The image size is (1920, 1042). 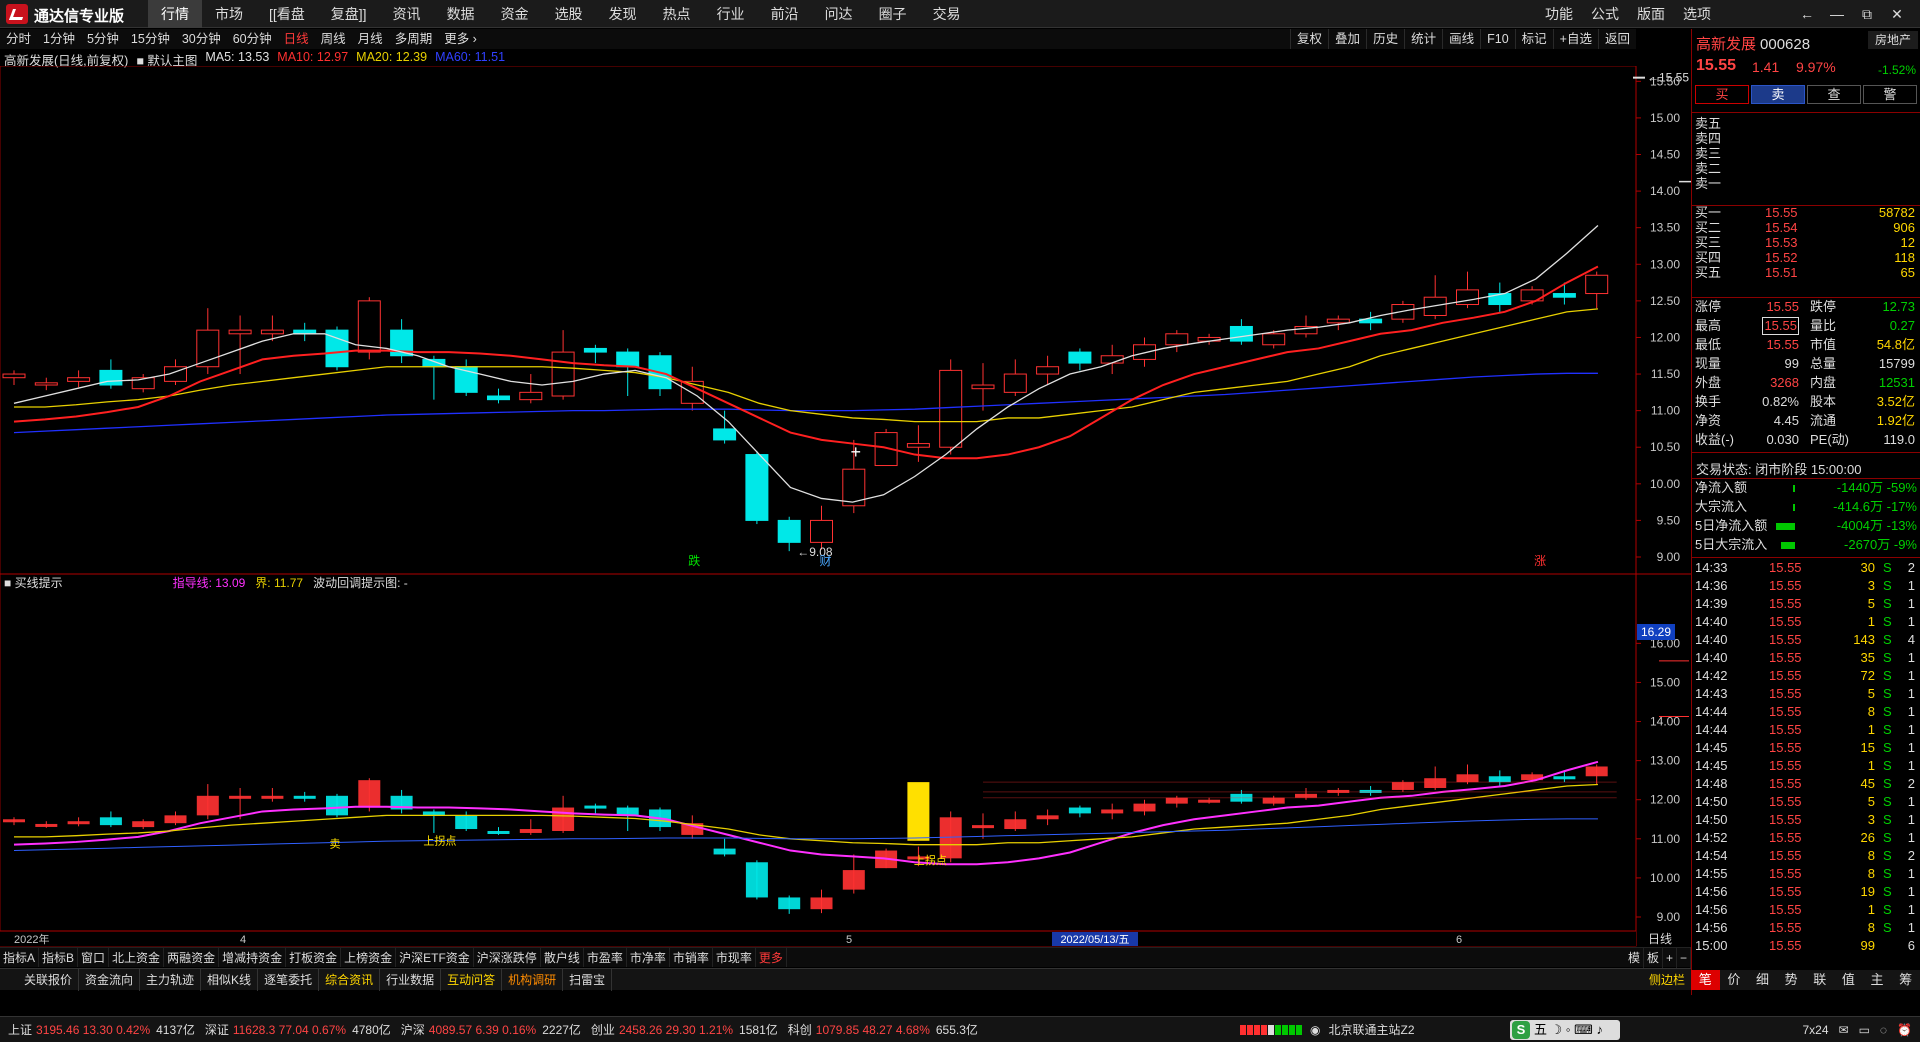 What do you see at coordinates (369, 957) in the screenshot?
I see `indicator-tab: 上榜资金` at bounding box center [369, 957].